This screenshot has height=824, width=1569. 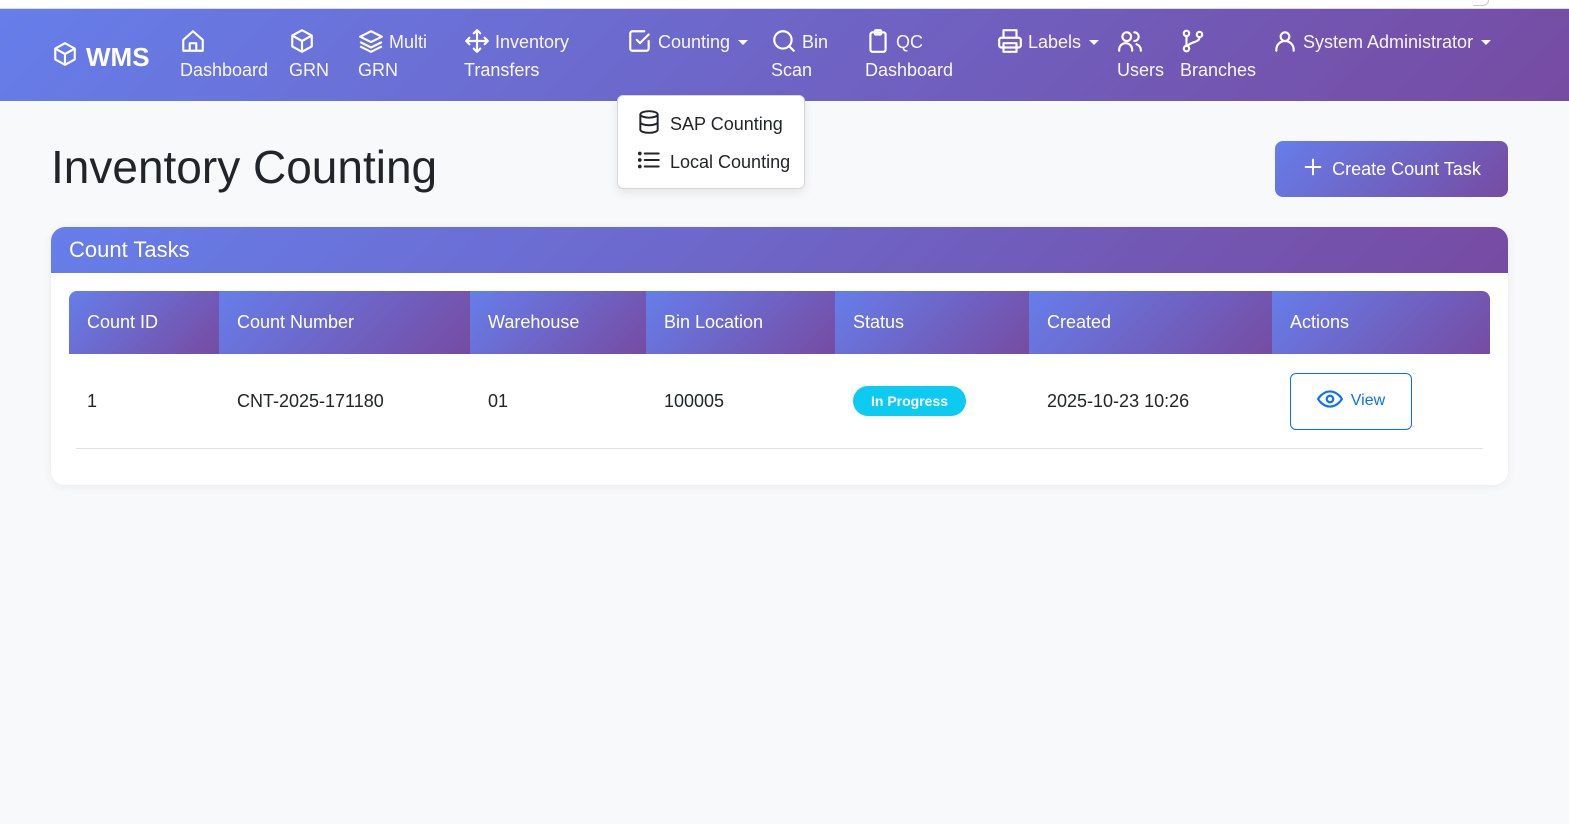 I want to click on nav-bin-scan-line2: Scan, so click(x=792, y=70).